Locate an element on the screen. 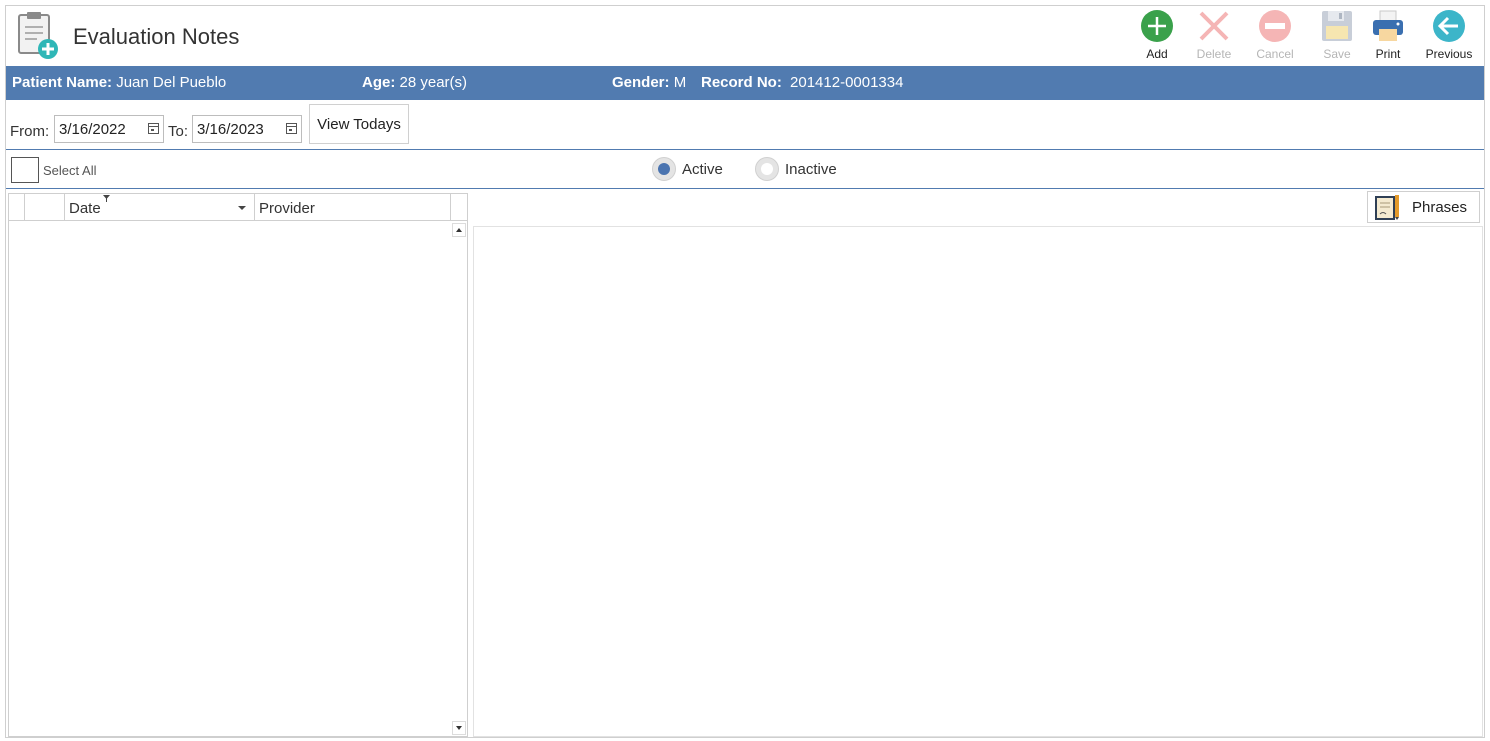 The height and width of the screenshot is (741, 1490). selection-row: Select All Active Inactive is located at coordinates (745, 170).